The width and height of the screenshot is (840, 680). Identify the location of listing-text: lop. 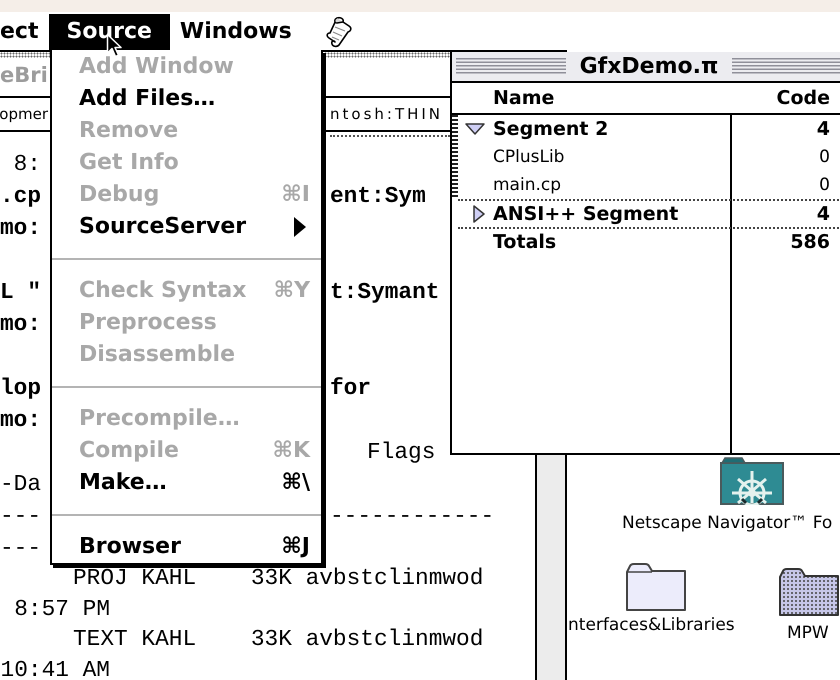
(21, 388).